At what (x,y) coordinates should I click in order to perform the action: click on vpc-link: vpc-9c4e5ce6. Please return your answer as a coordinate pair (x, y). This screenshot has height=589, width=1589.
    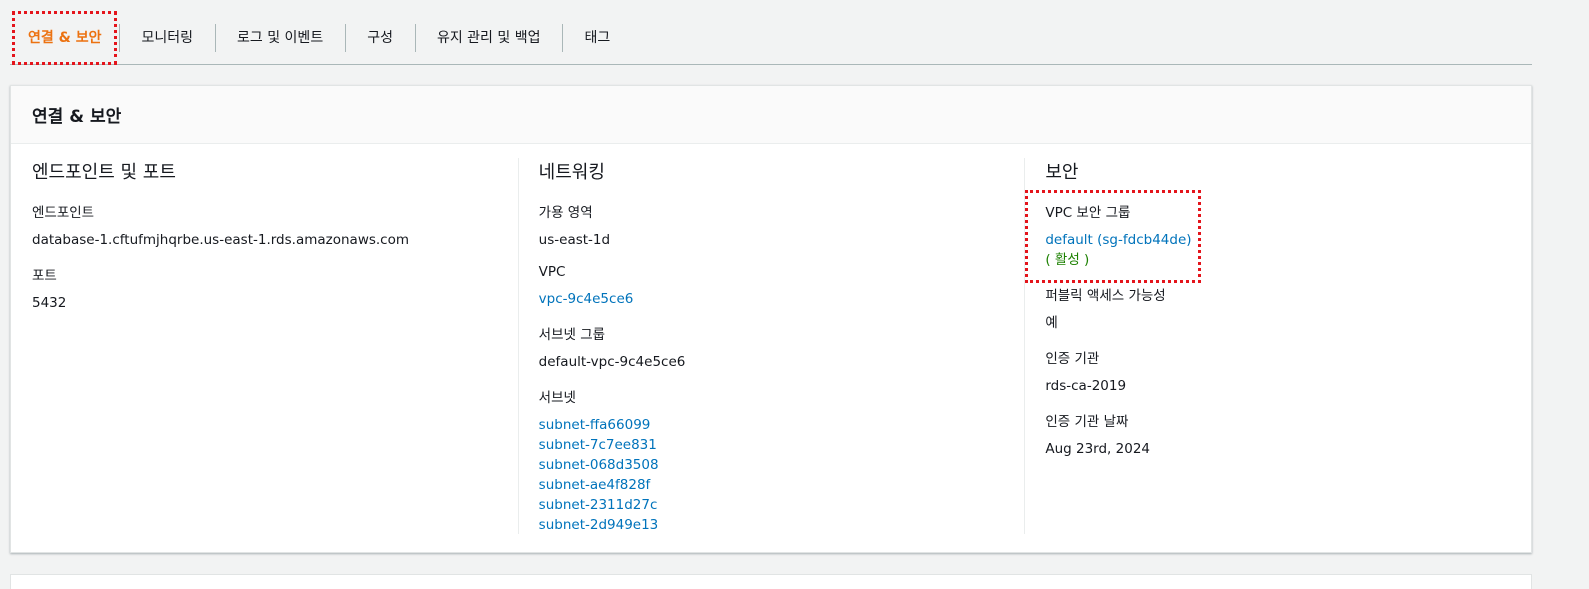
    Looking at the image, I should click on (782, 299).